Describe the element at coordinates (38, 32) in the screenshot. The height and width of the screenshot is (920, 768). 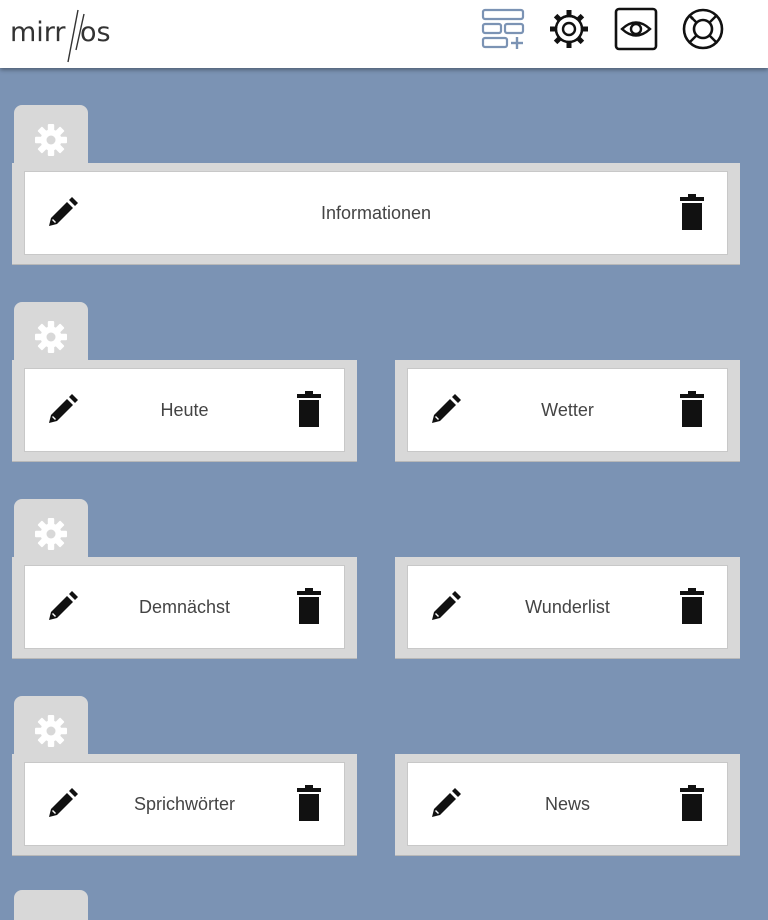
I see `logo-text-mirr: mirr` at that location.